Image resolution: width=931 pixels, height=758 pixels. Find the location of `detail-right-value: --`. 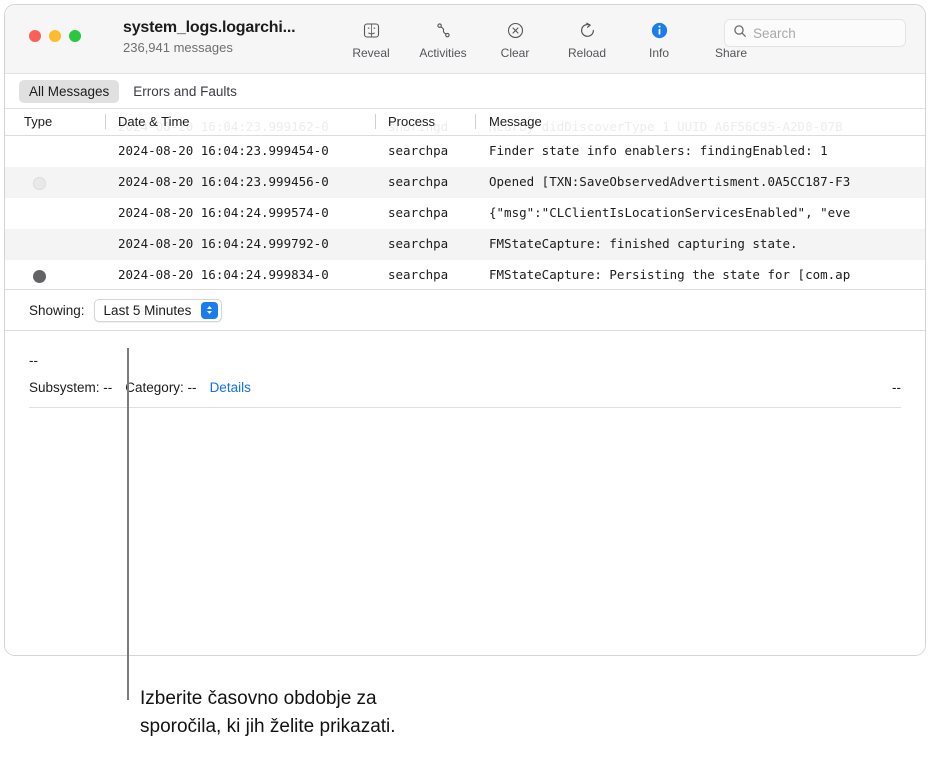

detail-right-value: -- is located at coordinates (896, 387).